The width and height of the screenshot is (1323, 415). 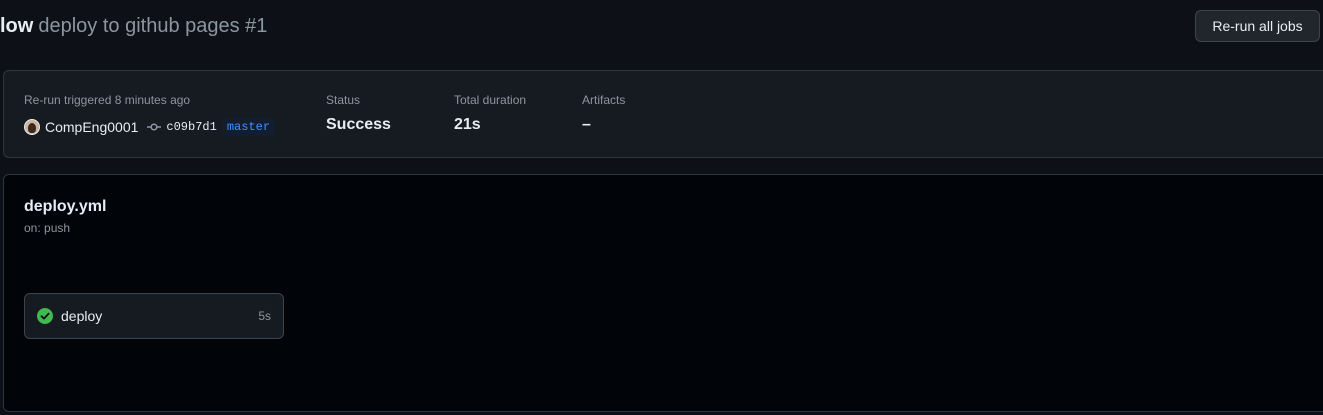 What do you see at coordinates (343, 100) in the screenshot?
I see `status-label: Status` at bounding box center [343, 100].